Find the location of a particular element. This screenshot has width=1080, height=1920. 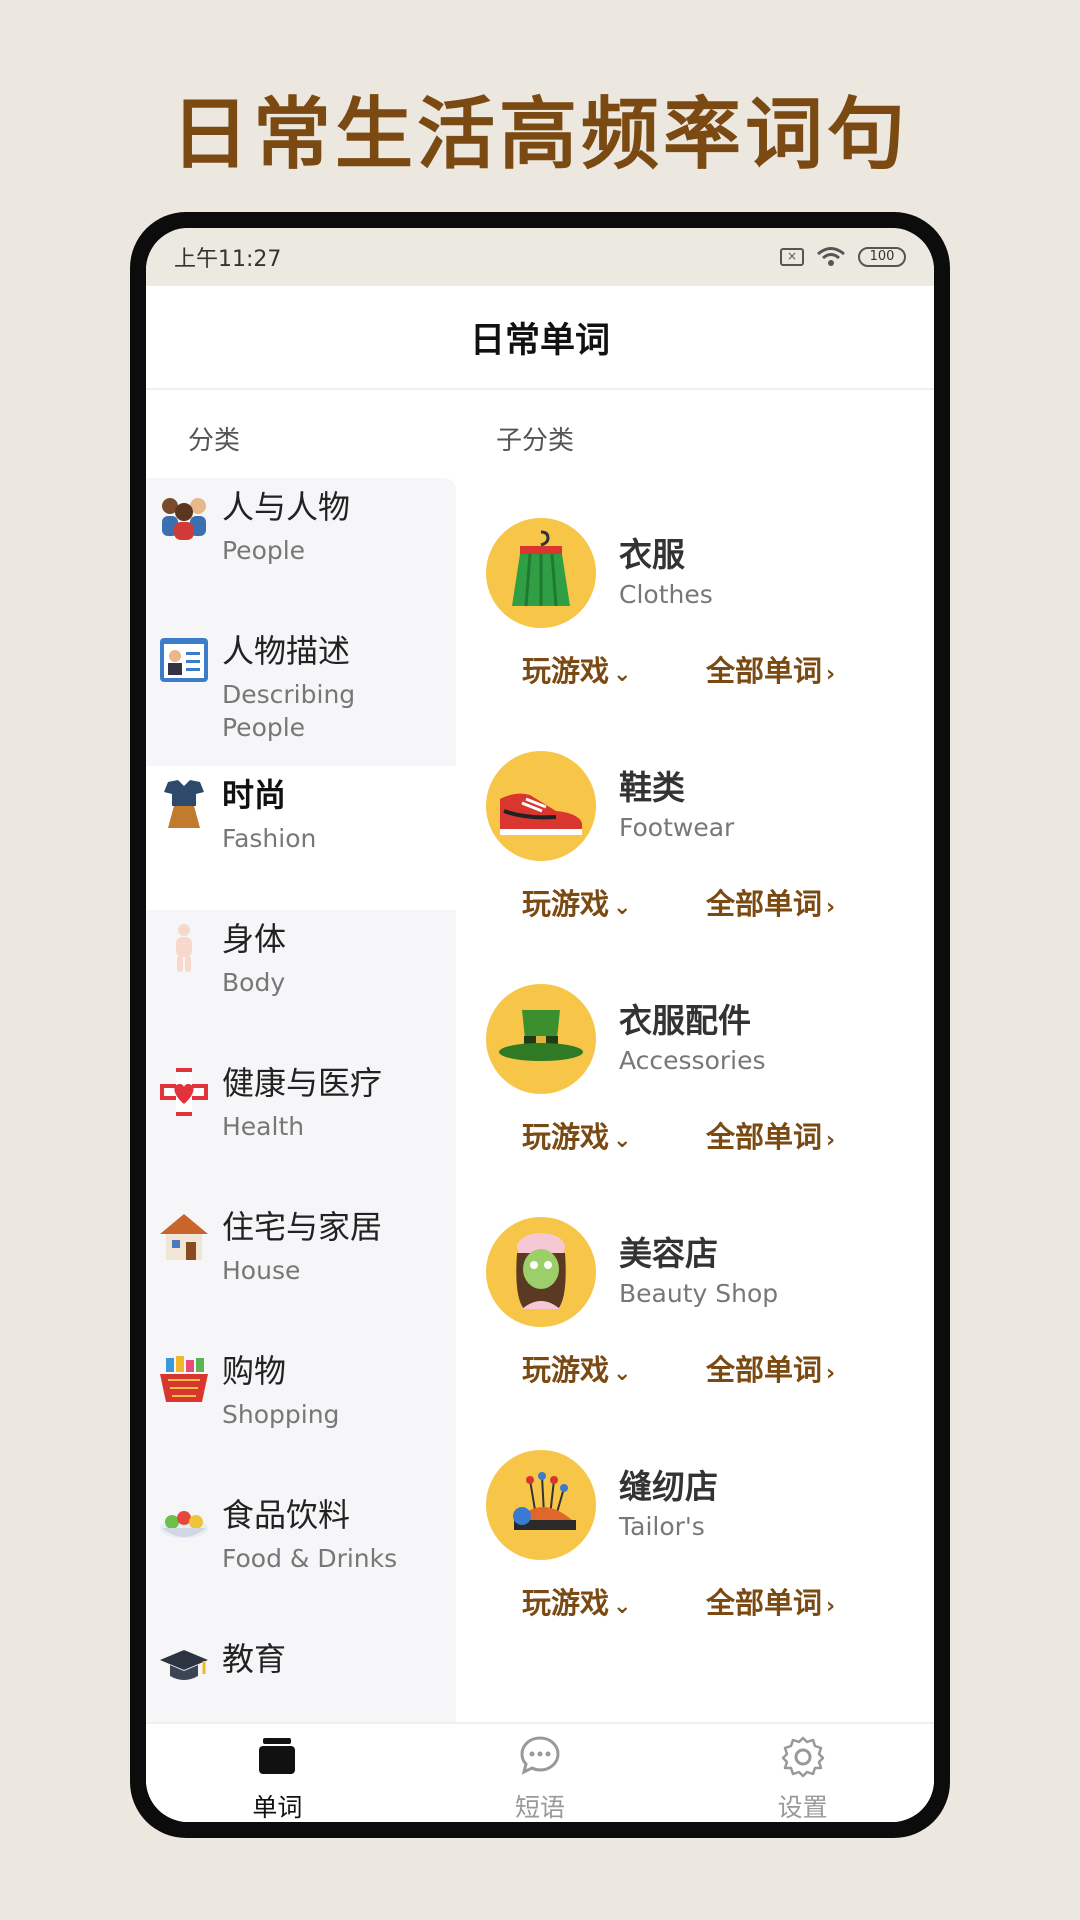

subcategory-card-beauty-shop: 美容店 Beauty Shop 玩游戏 ⌄ 全部单词 › is located at coordinates (696, 1333).